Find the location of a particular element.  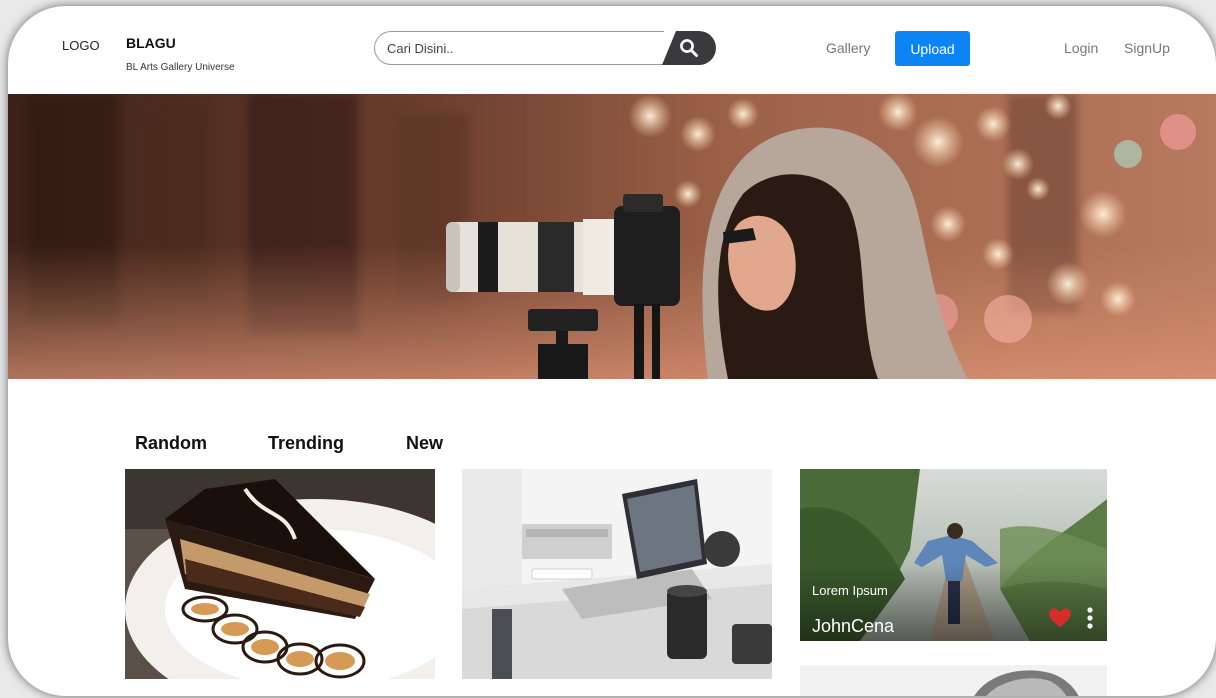

login-link: Login is located at coordinates (1081, 48).